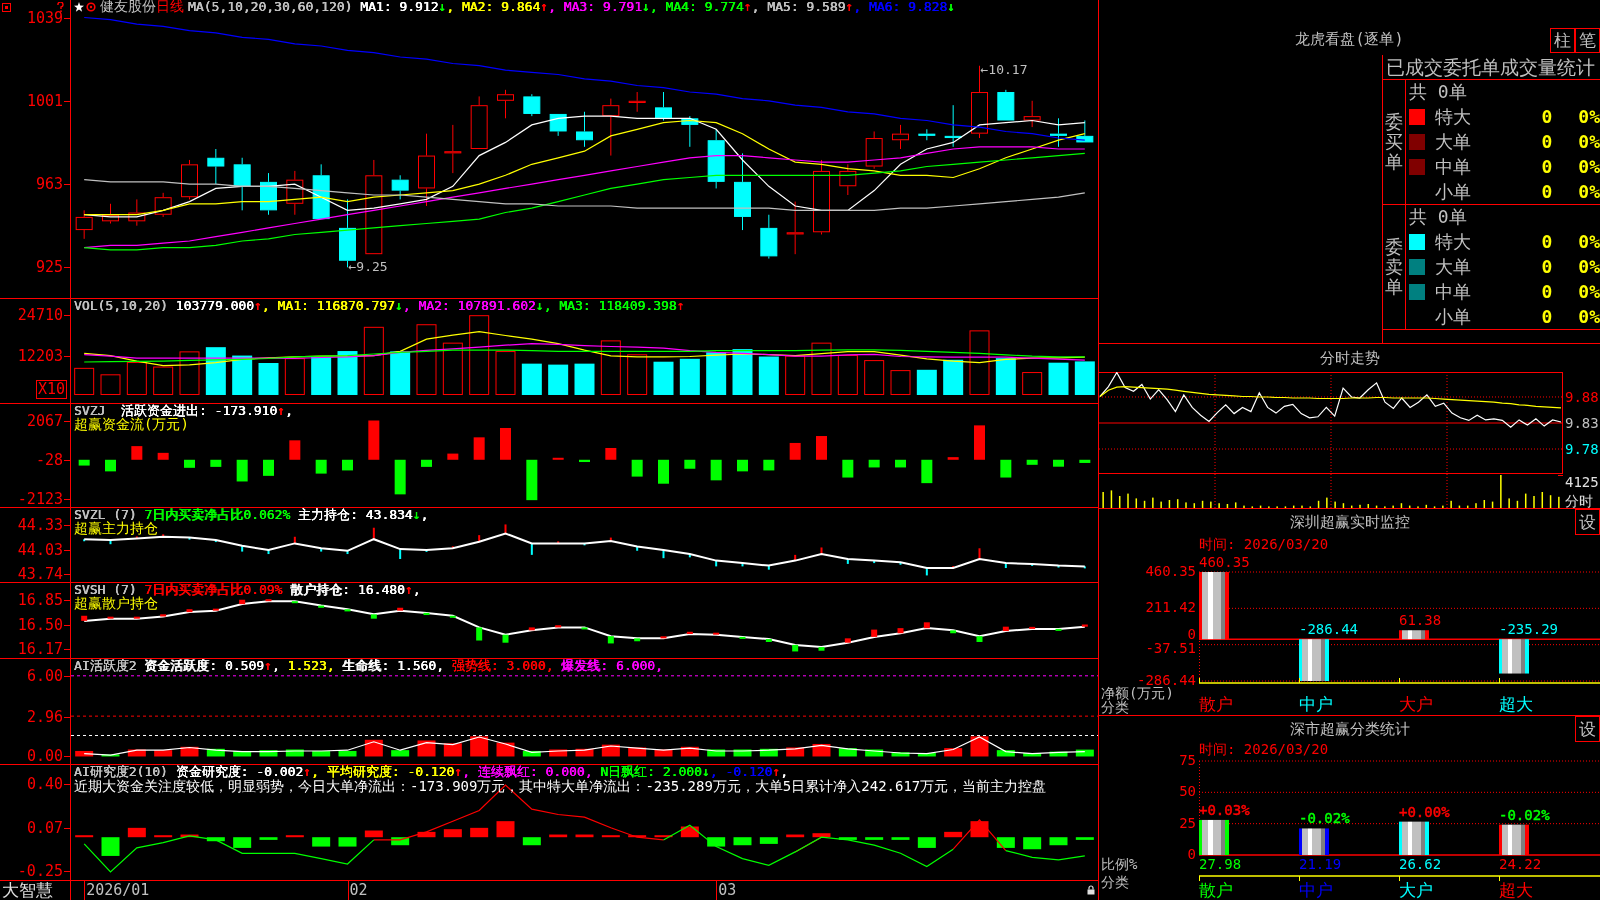 The width and height of the screenshot is (1600, 900). I want to click on axis-label: 1039, so click(44, 17).